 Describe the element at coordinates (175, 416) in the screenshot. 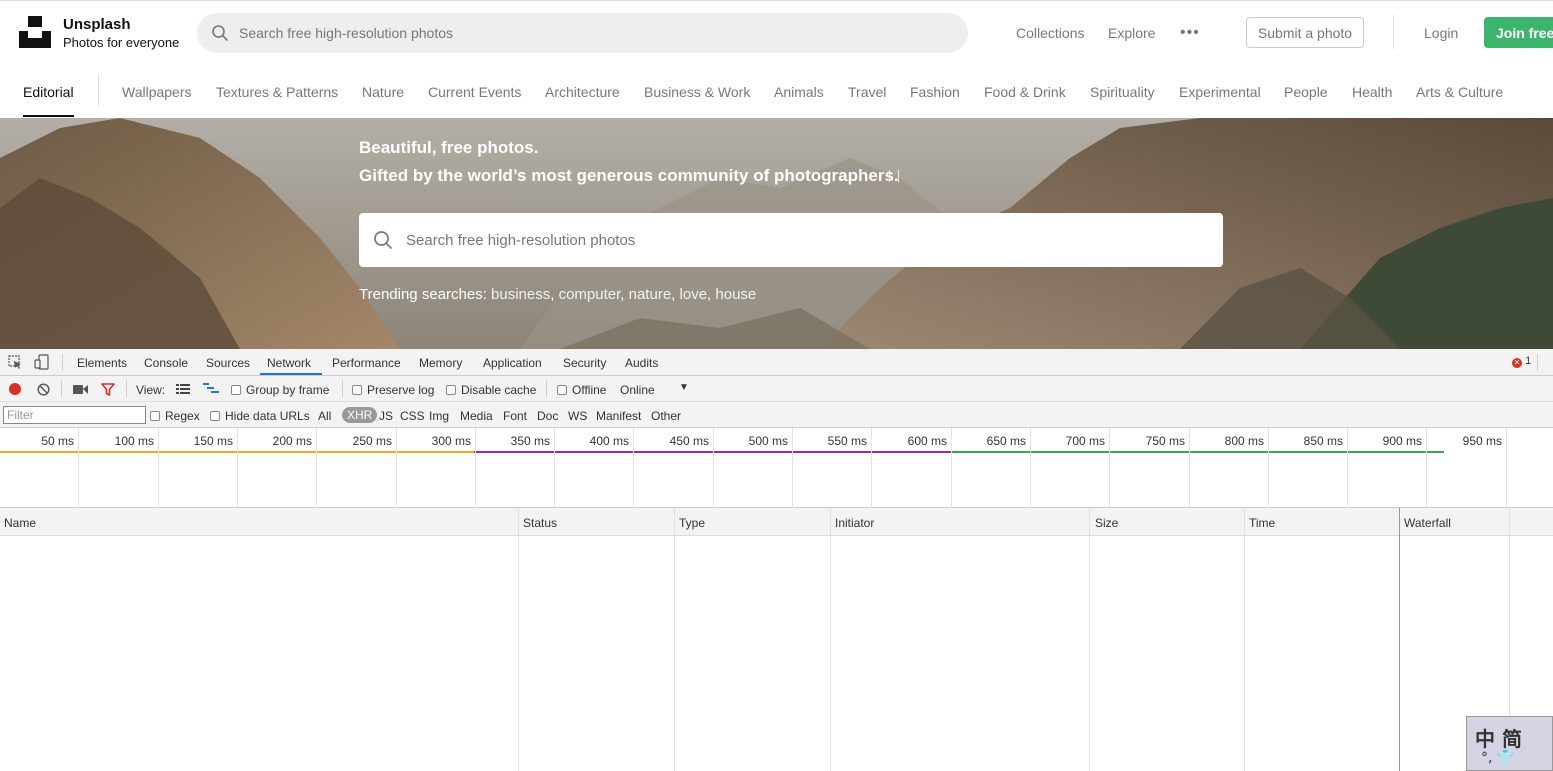

I see `regex-checkbox: Regex` at that location.